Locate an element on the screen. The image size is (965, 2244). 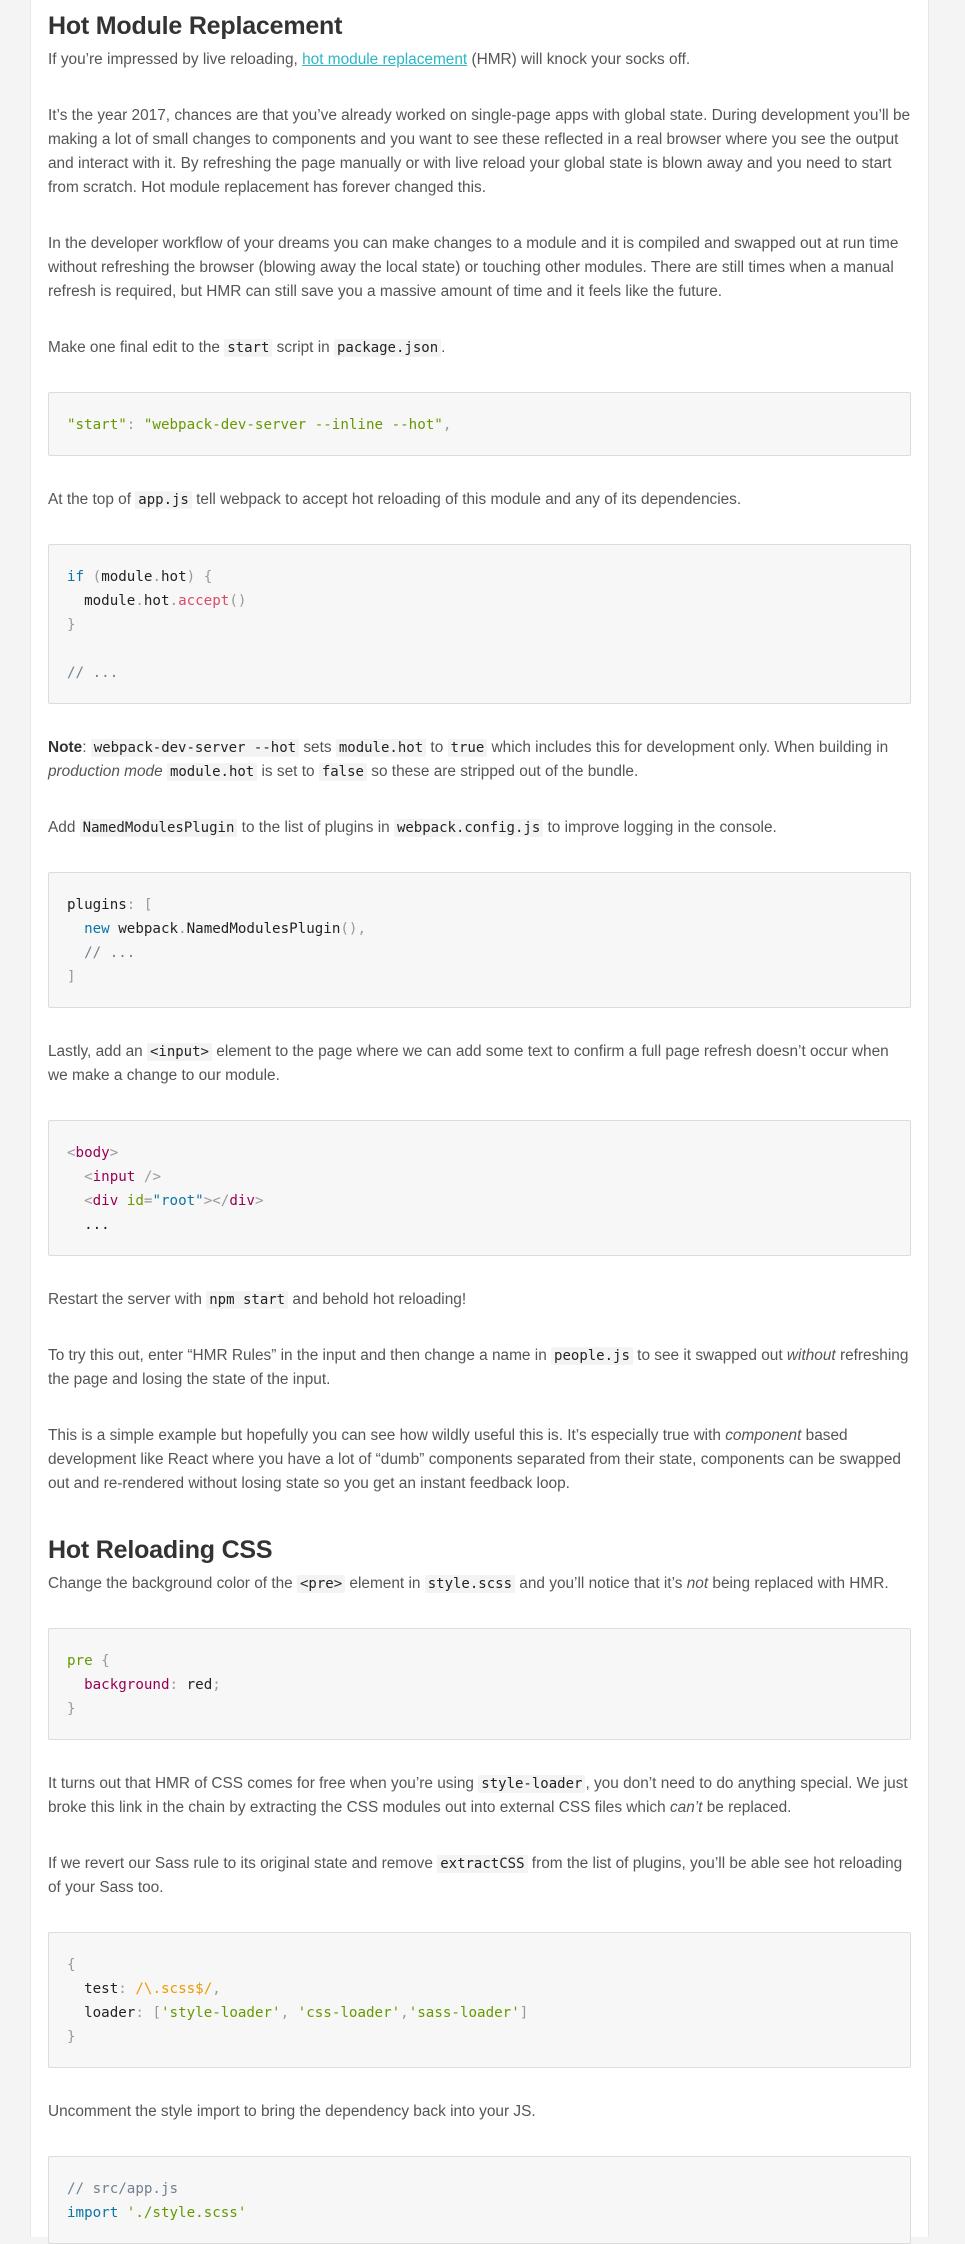
inline-code: extractCSS is located at coordinates (482, 1864).